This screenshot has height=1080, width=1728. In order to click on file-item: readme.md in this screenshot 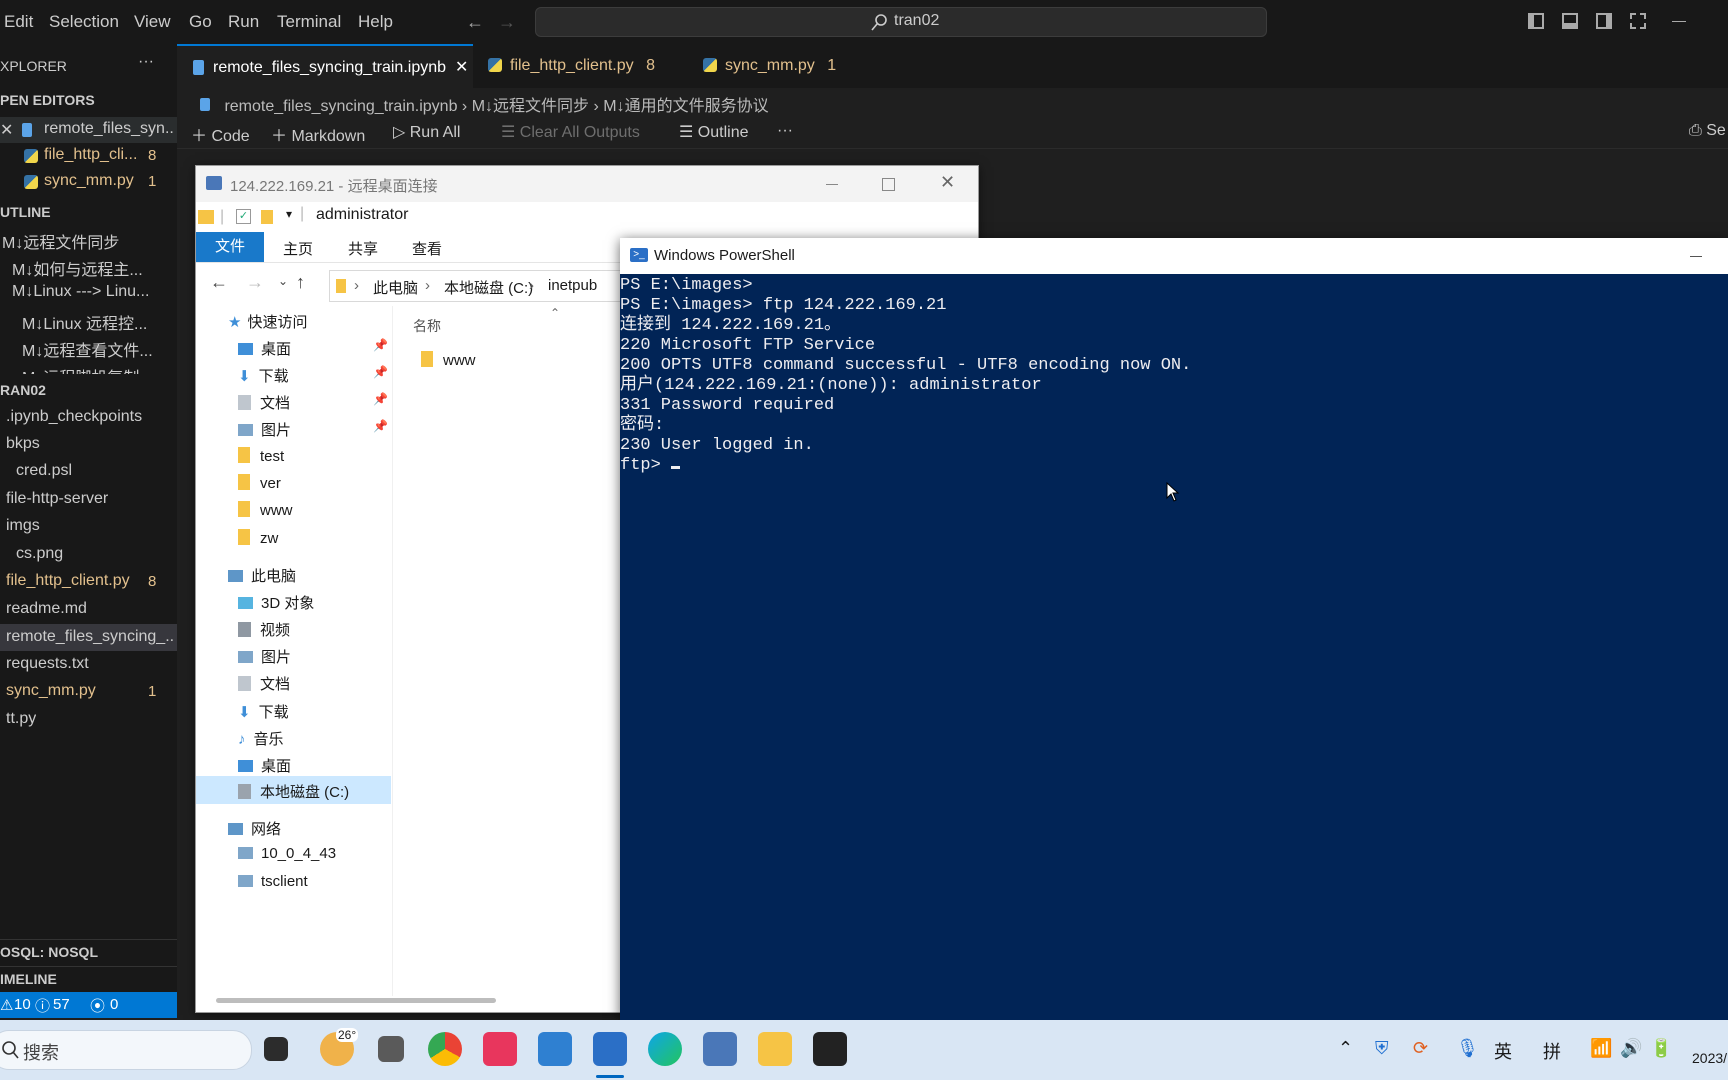, I will do `click(46, 609)`.